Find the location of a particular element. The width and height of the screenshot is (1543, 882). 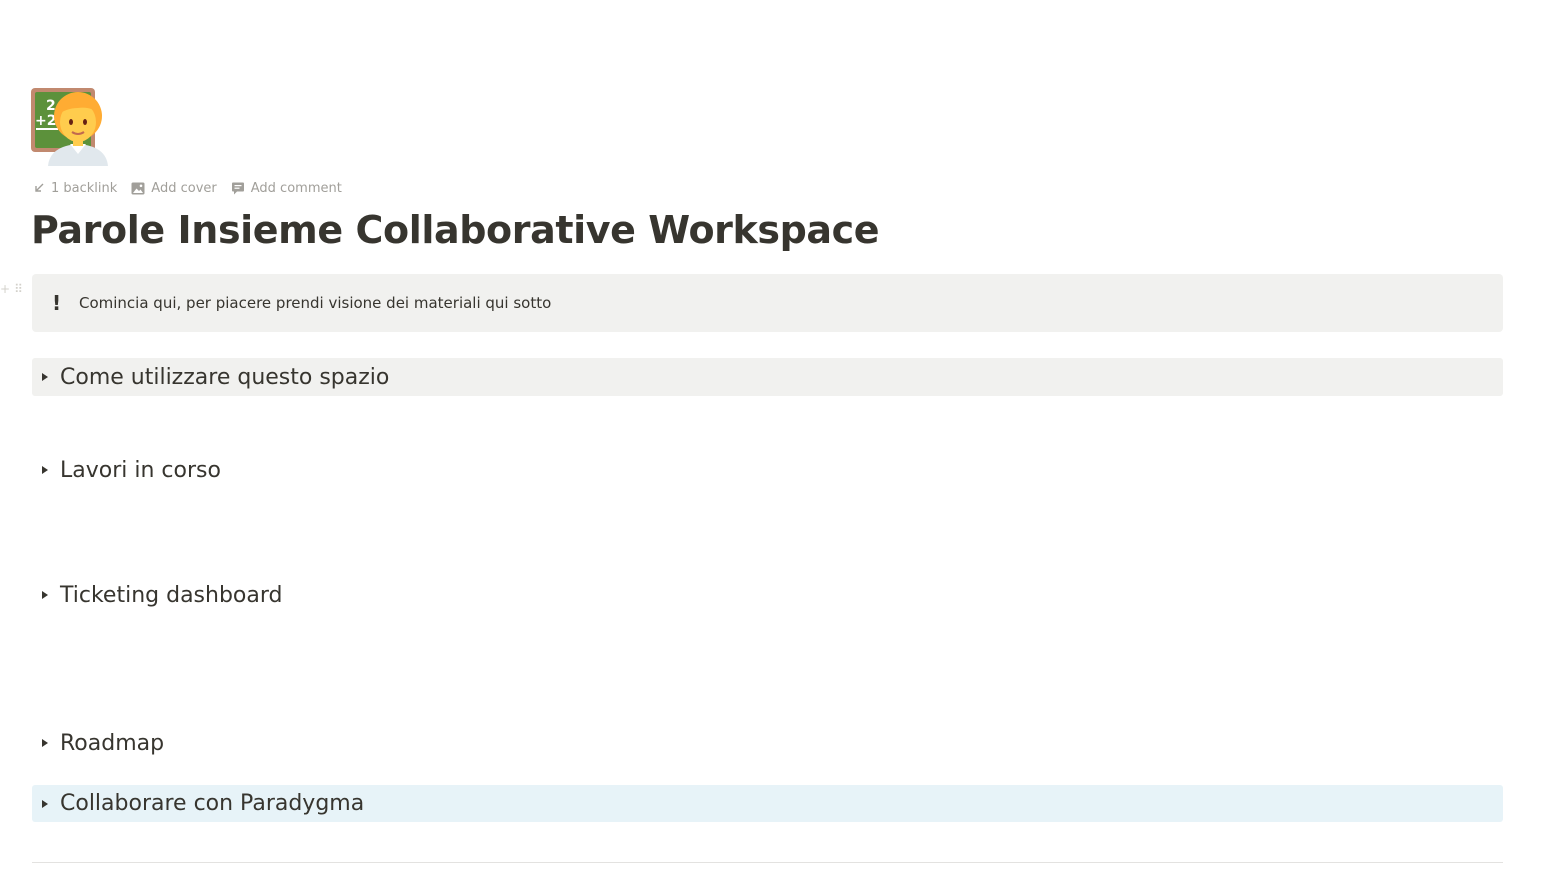

toggle-heading-label: Lavori in corso is located at coordinates (140, 470).